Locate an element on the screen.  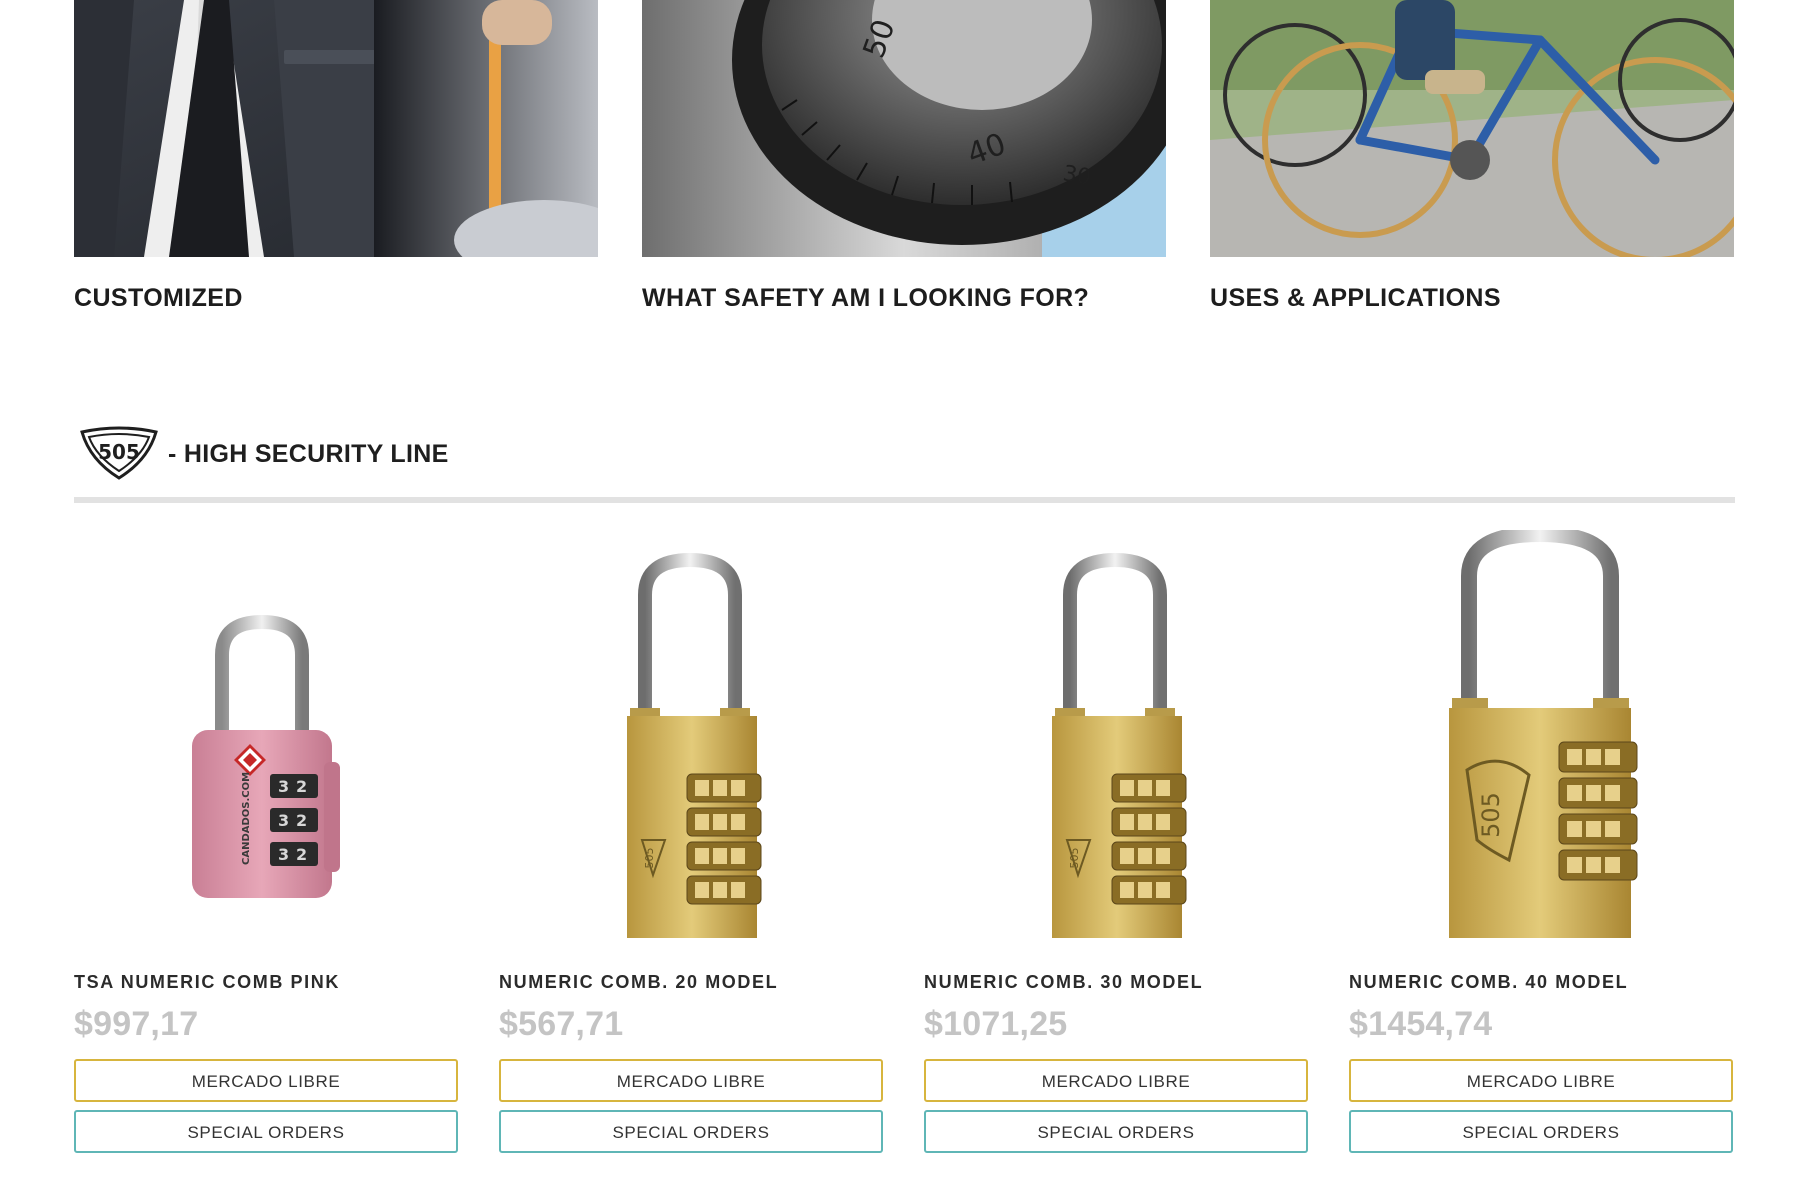
category-safety: 50 40 30 WHAT SAFETY AM I LOOKING FOR? is located at coordinates (904, 160).